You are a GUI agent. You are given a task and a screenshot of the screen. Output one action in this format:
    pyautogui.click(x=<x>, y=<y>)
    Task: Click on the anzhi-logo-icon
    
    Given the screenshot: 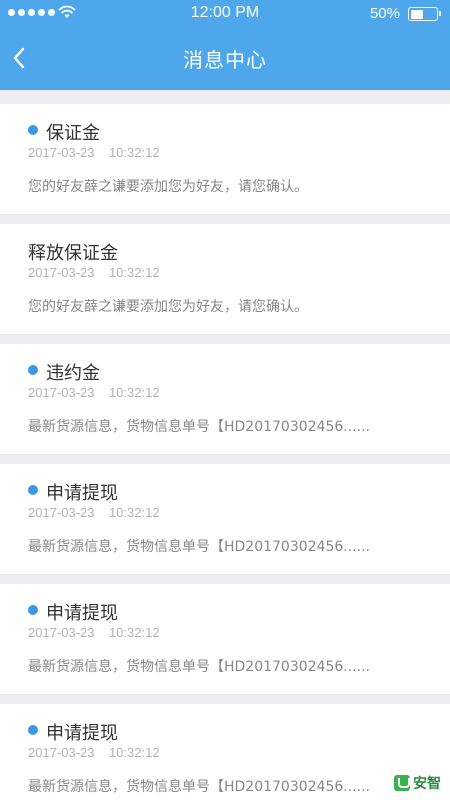 What is the action you would take?
    pyautogui.click(x=402, y=783)
    